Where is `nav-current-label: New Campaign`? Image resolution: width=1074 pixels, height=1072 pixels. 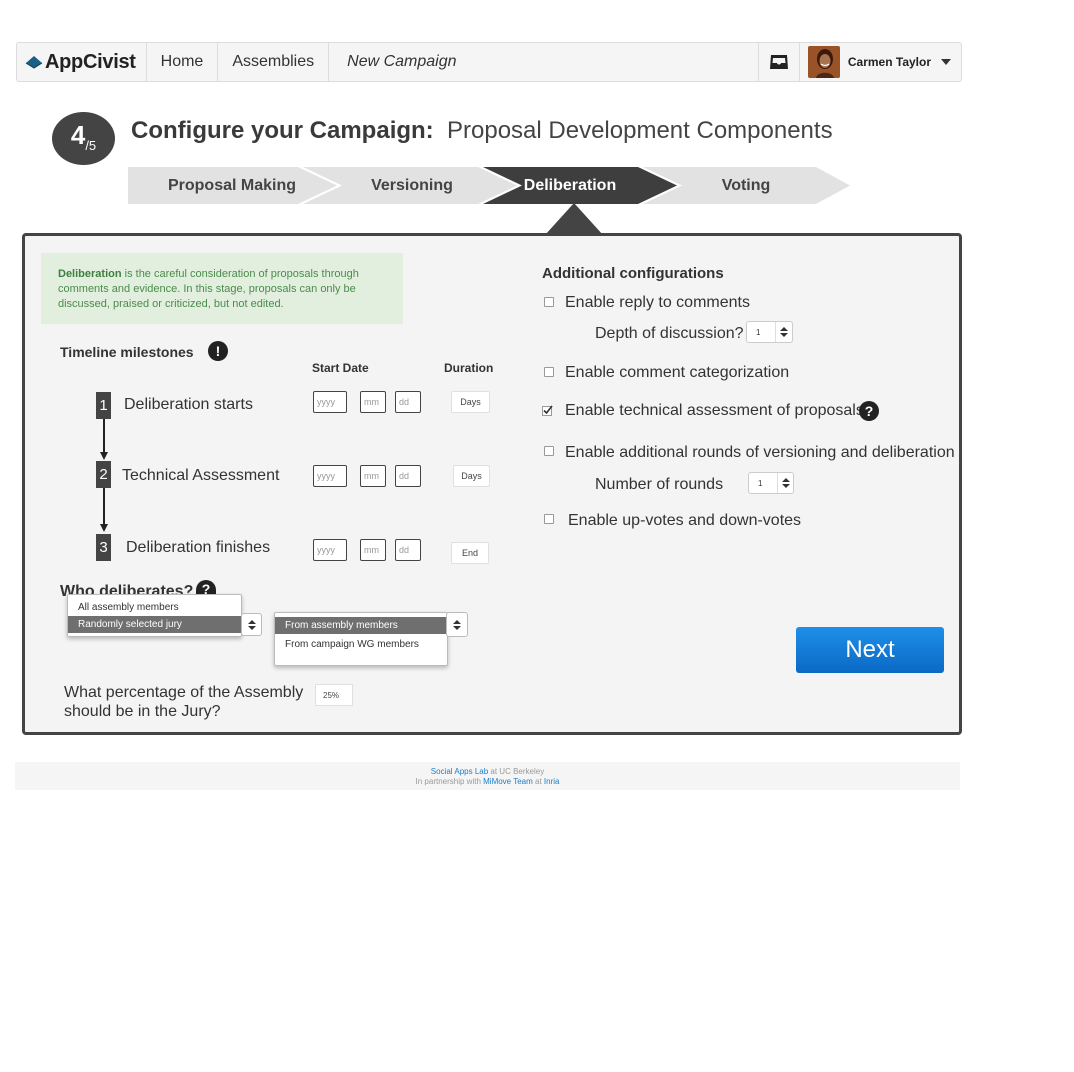 nav-current-label: New Campaign is located at coordinates (402, 61).